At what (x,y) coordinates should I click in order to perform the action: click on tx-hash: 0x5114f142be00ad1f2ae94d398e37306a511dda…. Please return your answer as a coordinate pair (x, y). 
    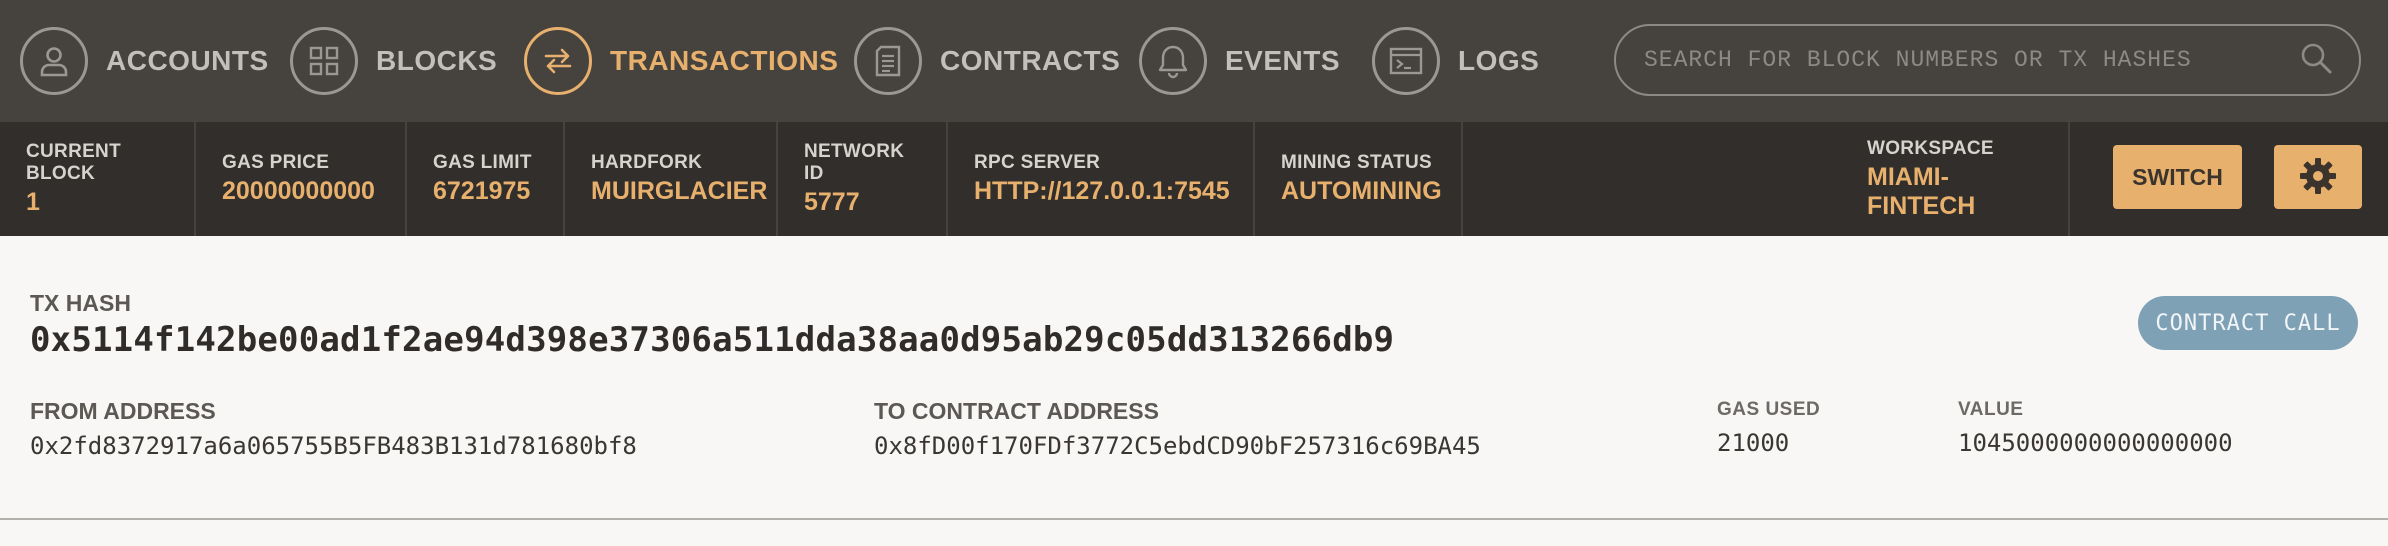
    Looking at the image, I should click on (712, 340).